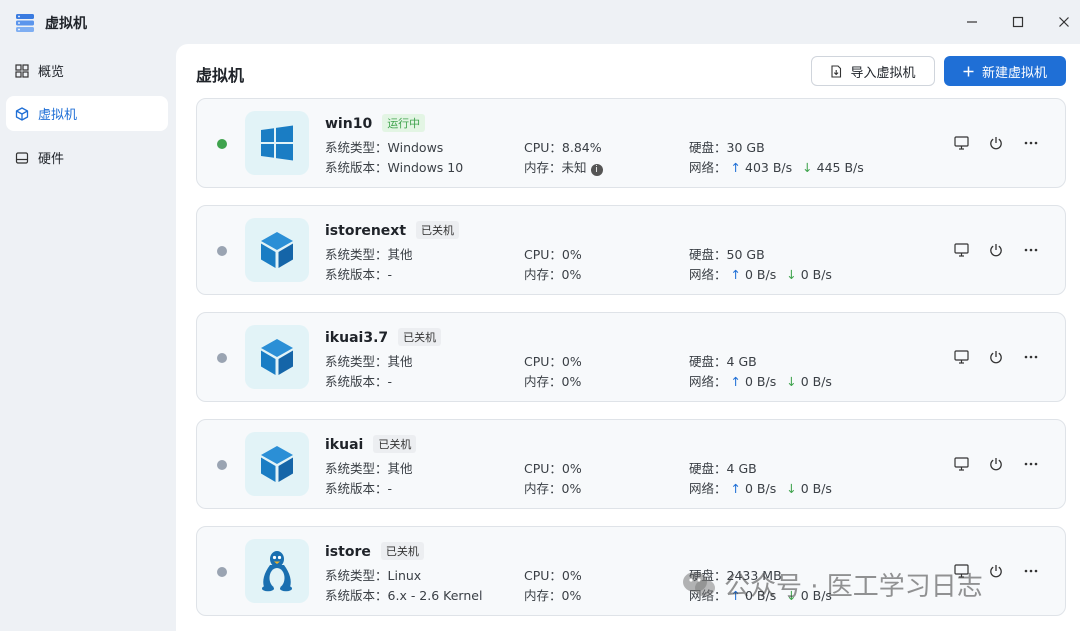 This screenshot has width=1080, height=631. Describe the element at coordinates (371, 444) in the screenshot. I see `vm-name: ikuai 已关机` at that location.